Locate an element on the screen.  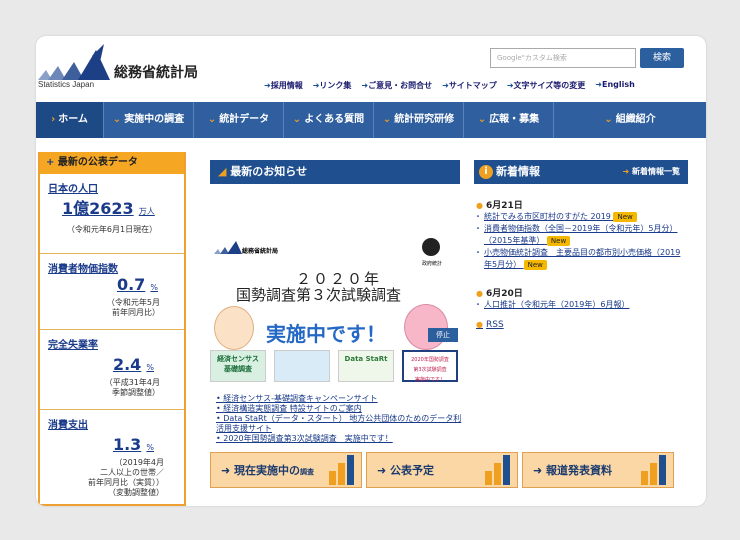
baby-mascot-icon is located at coordinates (234, 328).